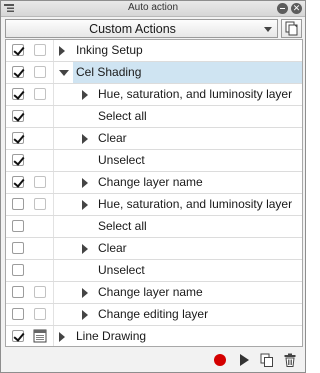 The height and width of the screenshot is (373, 320). What do you see at coordinates (154, 51) in the screenshot?
I see `action-set-row: Inking Setup` at bounding box center [154, 51].